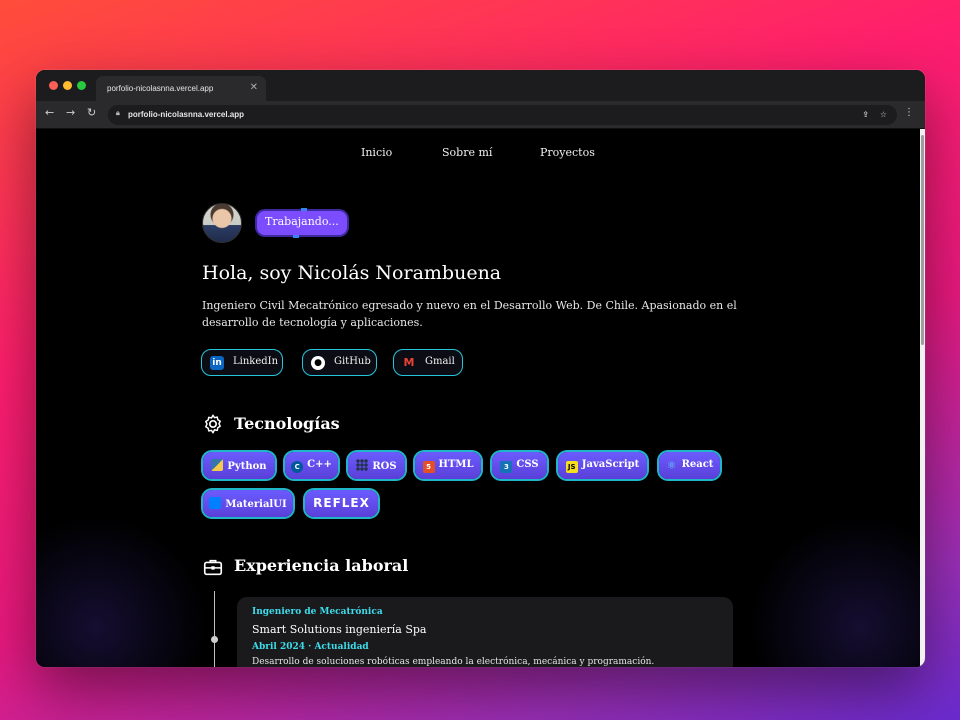  I want to click on tech-label: HTML, so click(456, 464).